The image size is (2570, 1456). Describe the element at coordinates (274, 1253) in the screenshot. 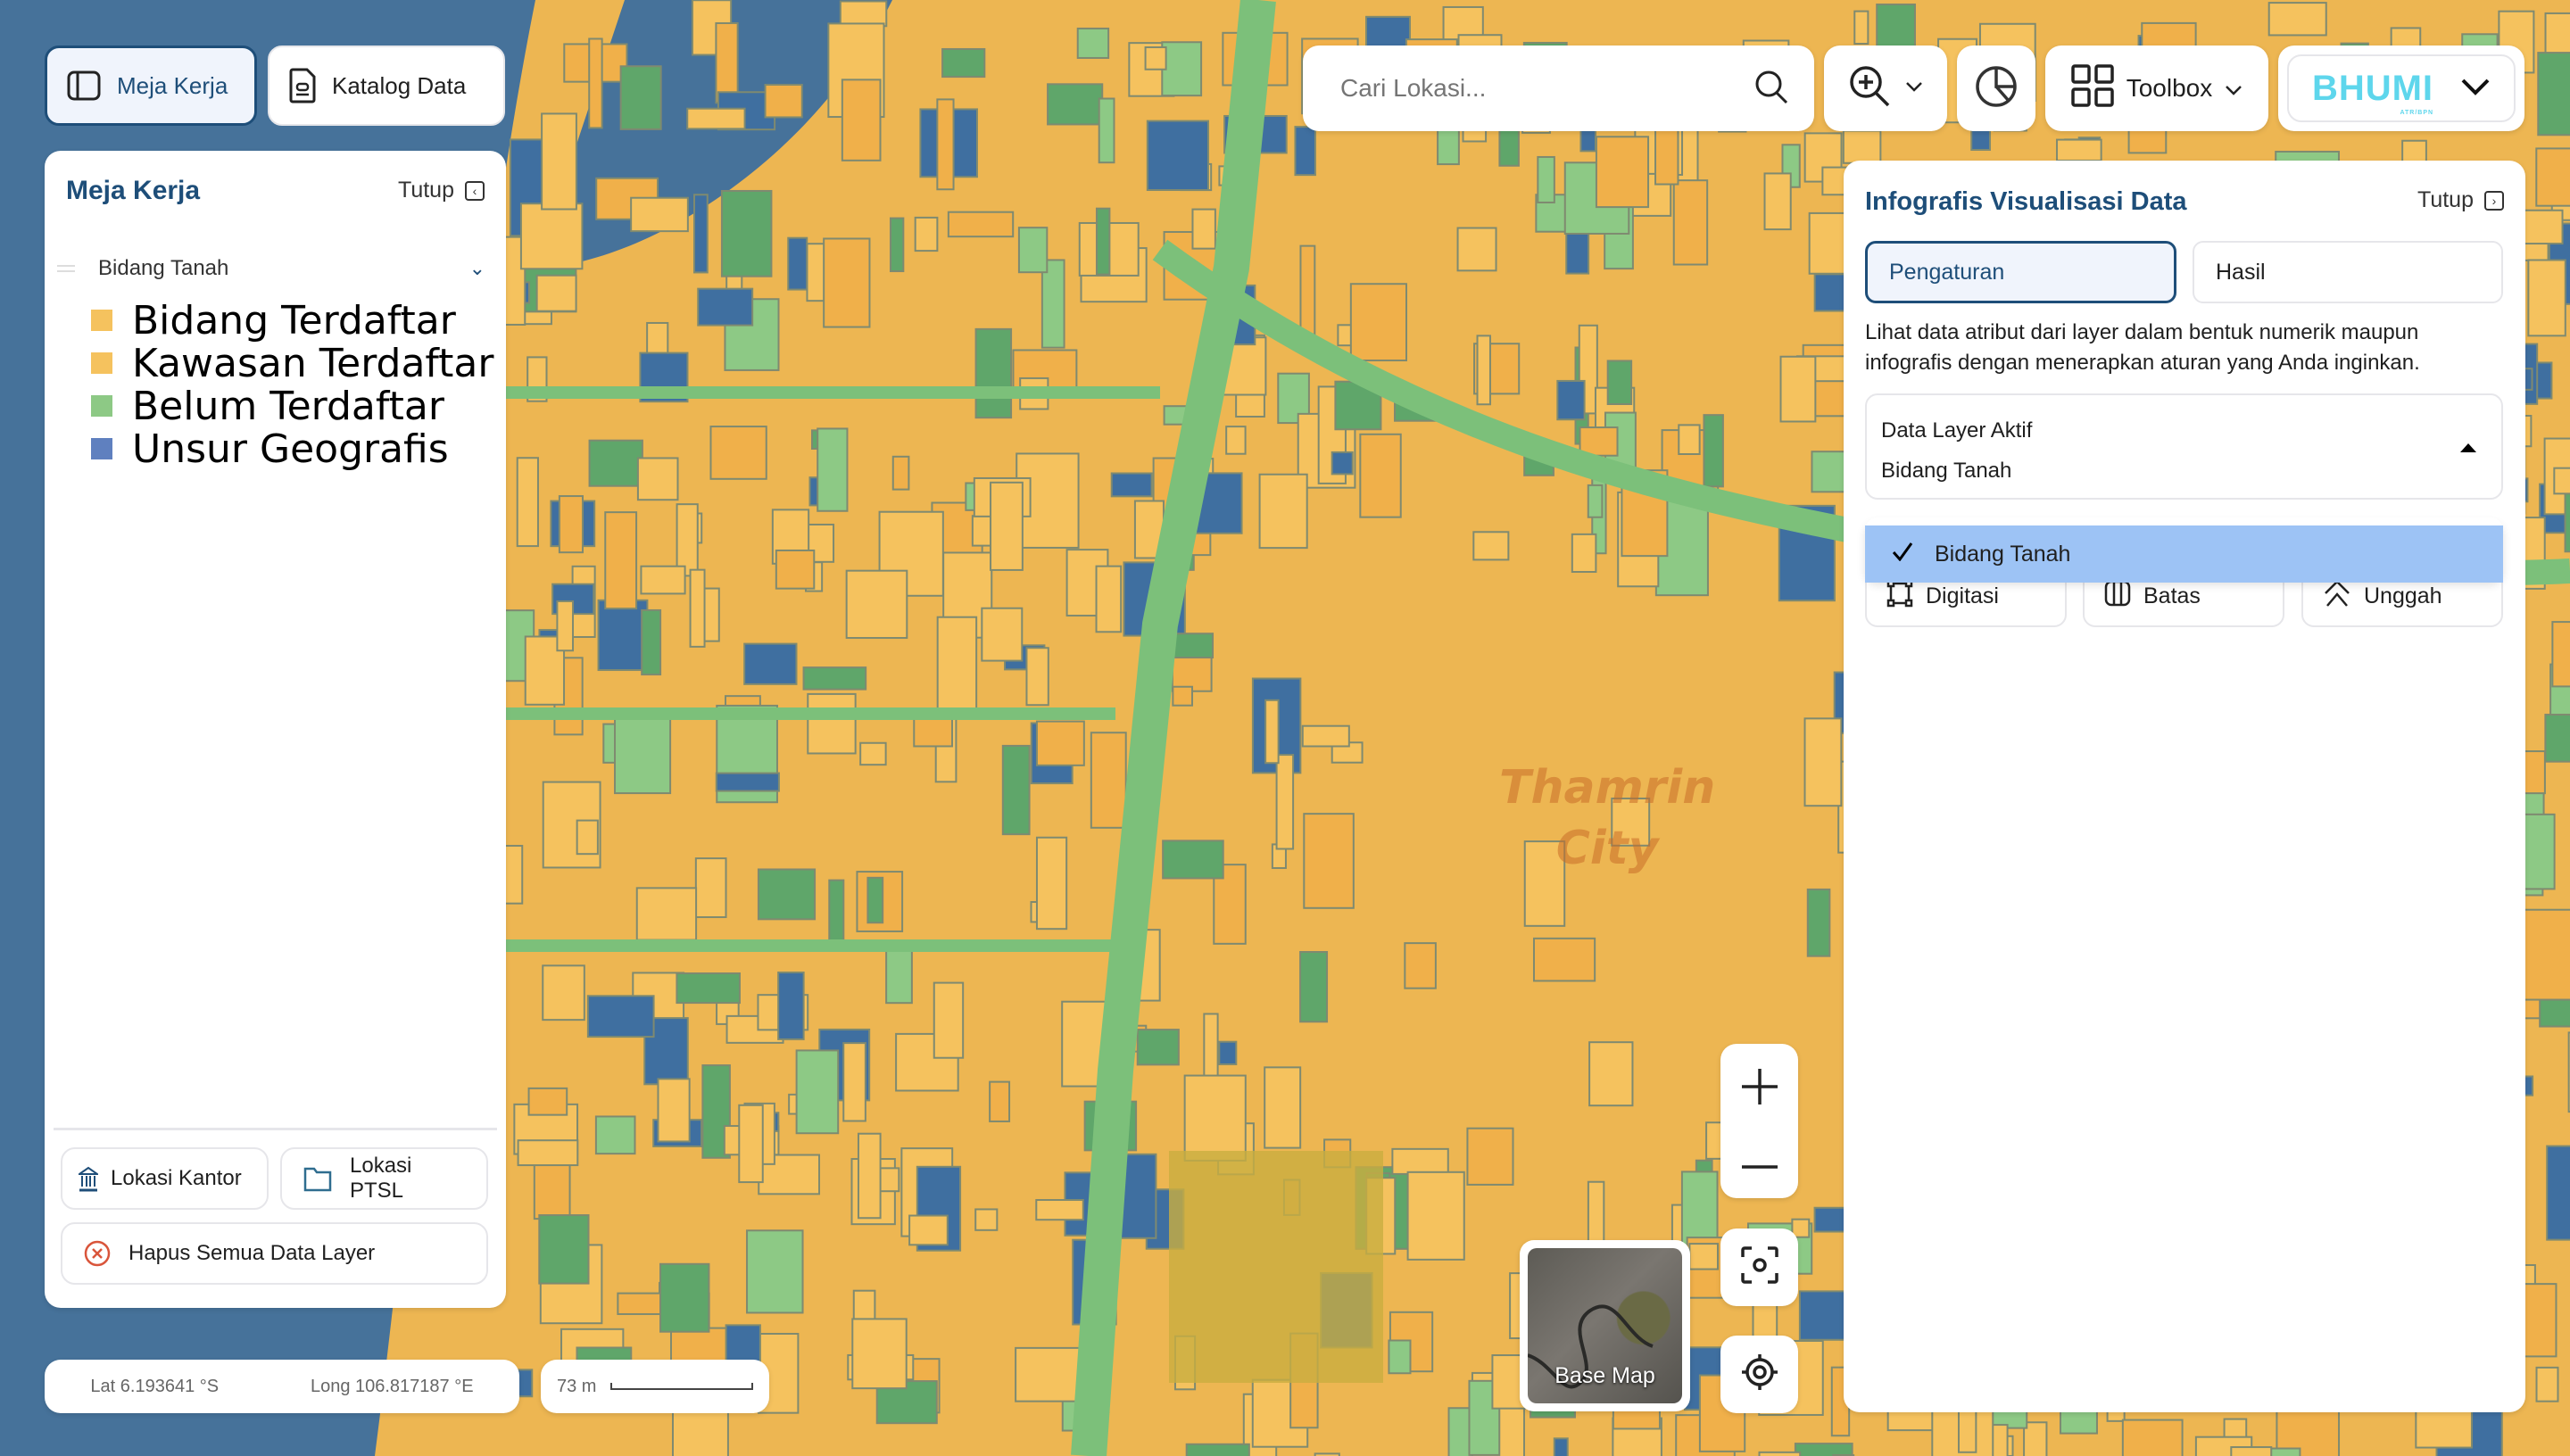

I see `hapus-semua-data-layer-button: Hapus Semua Data Layer` at that location.